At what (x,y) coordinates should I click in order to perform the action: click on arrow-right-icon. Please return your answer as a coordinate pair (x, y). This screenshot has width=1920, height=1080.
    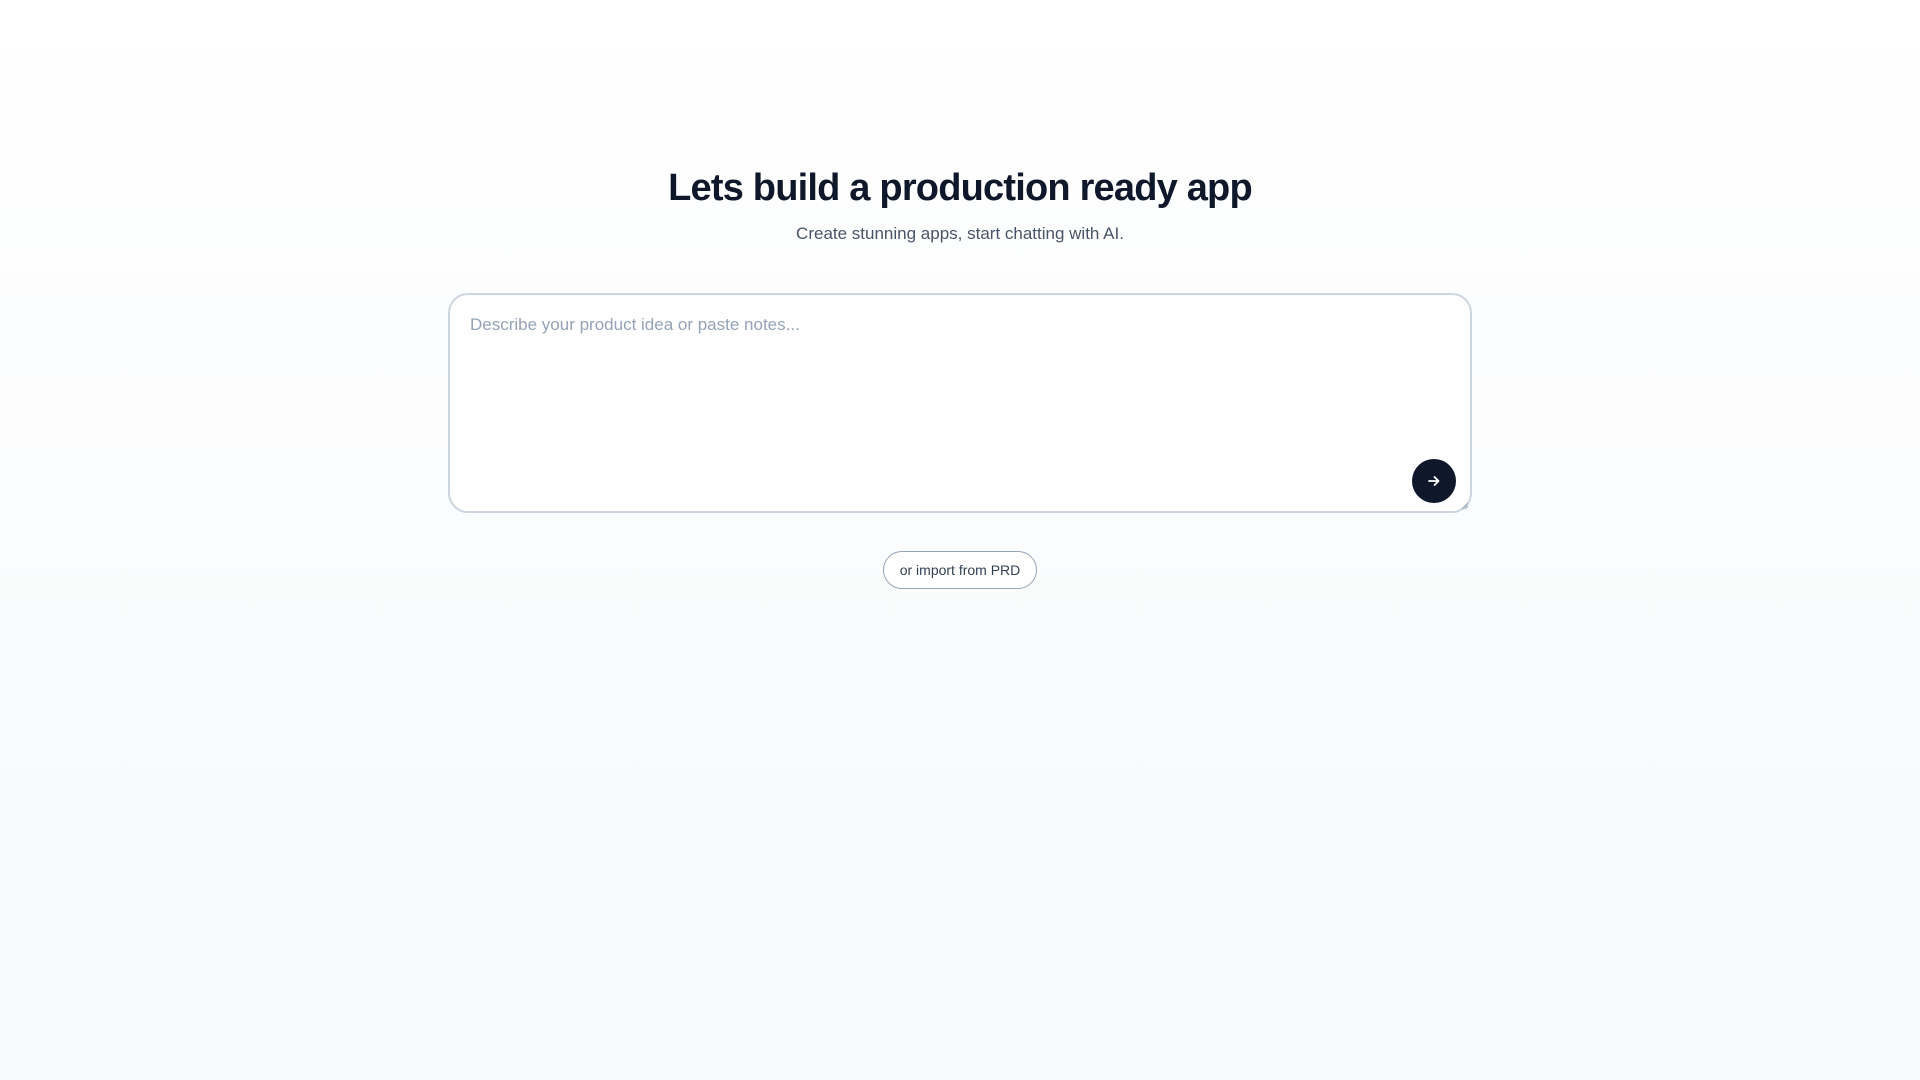
    Looking at the image, I should click on (1434, 481).